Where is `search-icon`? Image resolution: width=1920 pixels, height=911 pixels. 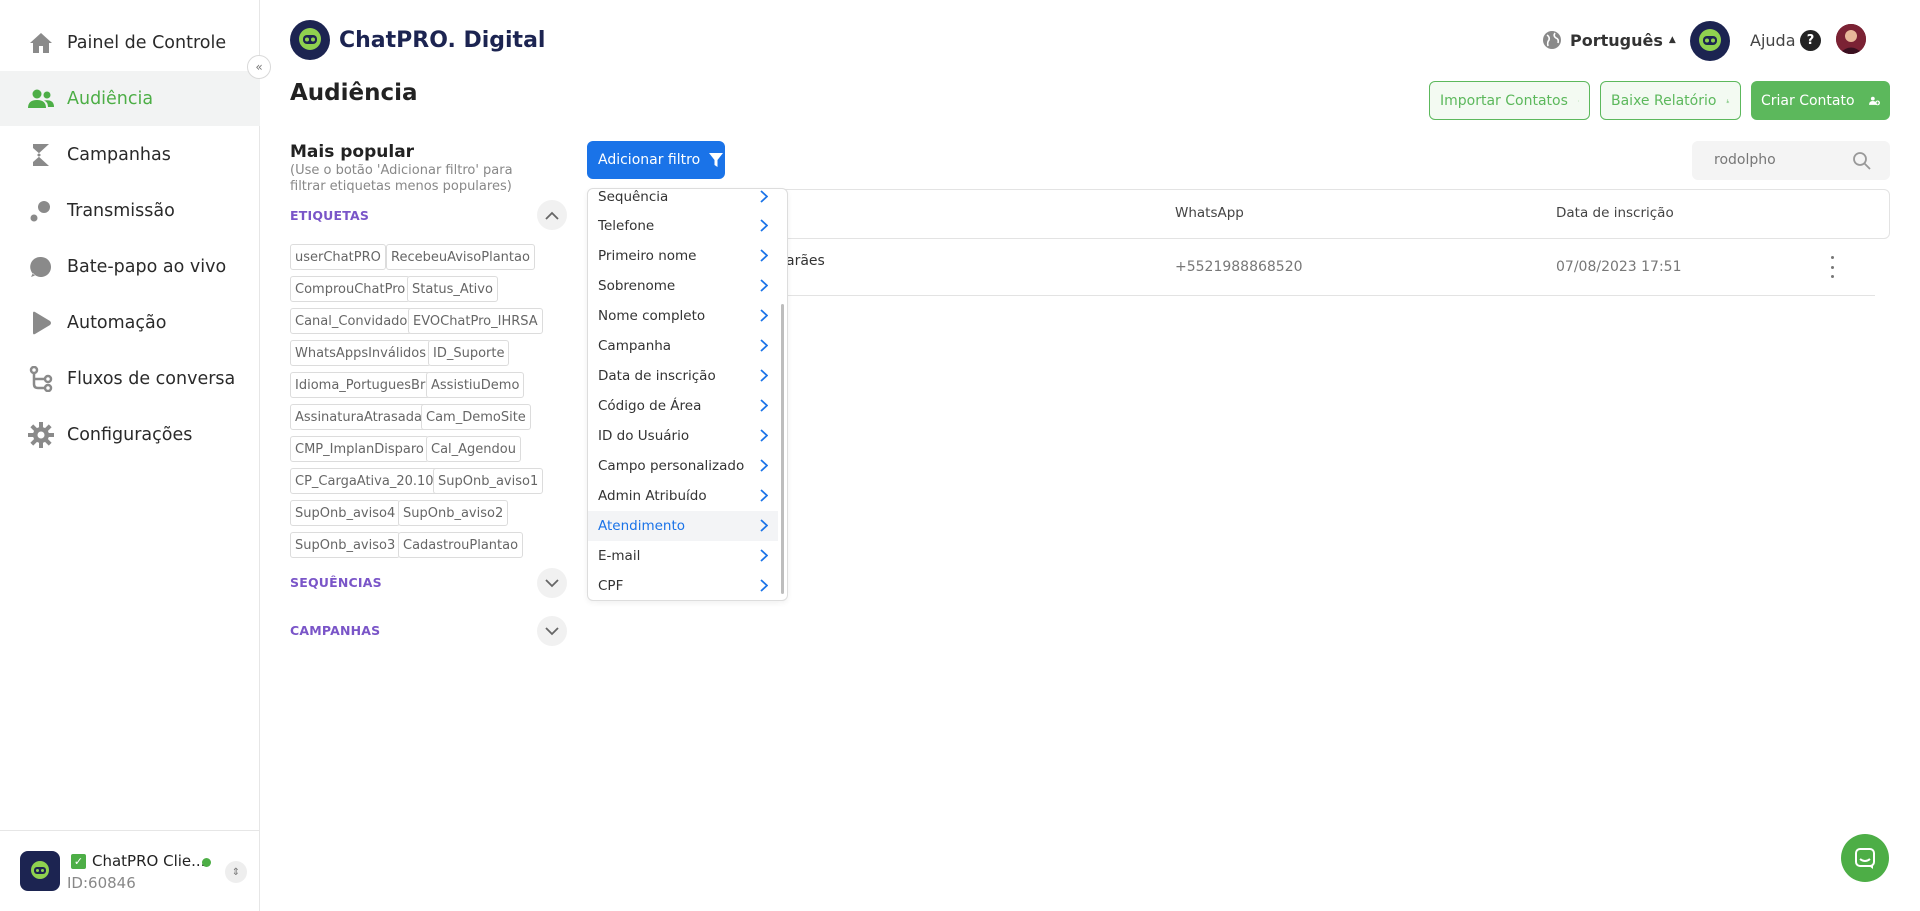
search-icon is located at coordinates (1862, 161).